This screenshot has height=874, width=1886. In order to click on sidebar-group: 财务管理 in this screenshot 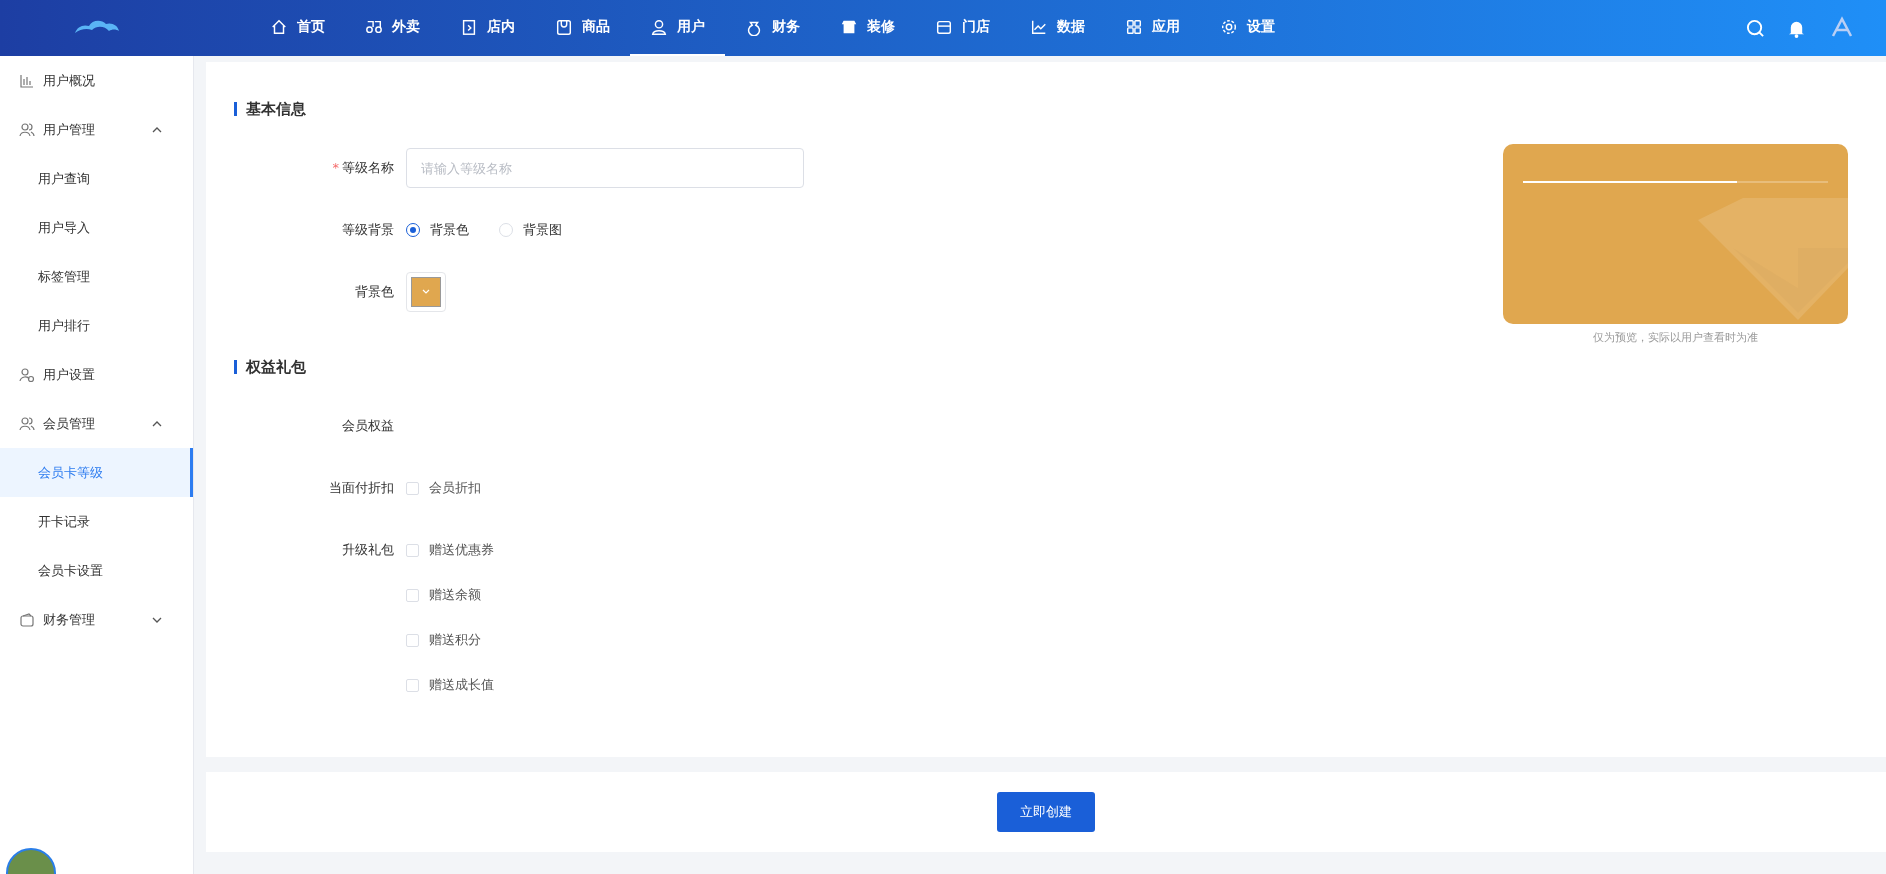, I will do `click(96, 619)`.